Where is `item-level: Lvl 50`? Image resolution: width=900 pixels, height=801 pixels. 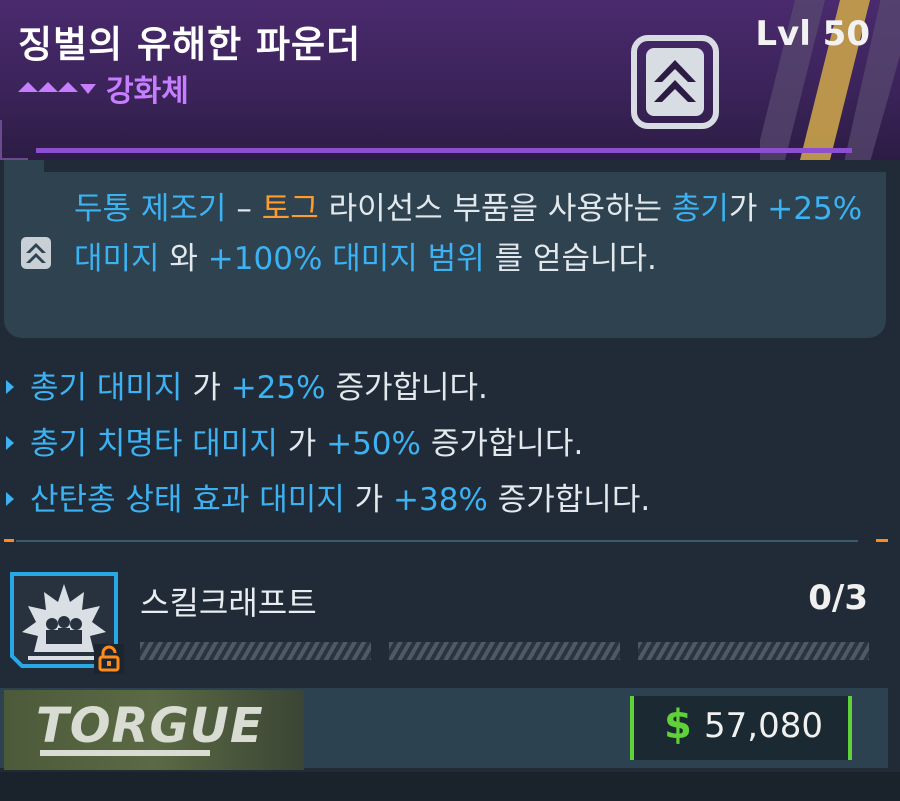 item-level: Lvl 50 is located at coordinates (812, 34).